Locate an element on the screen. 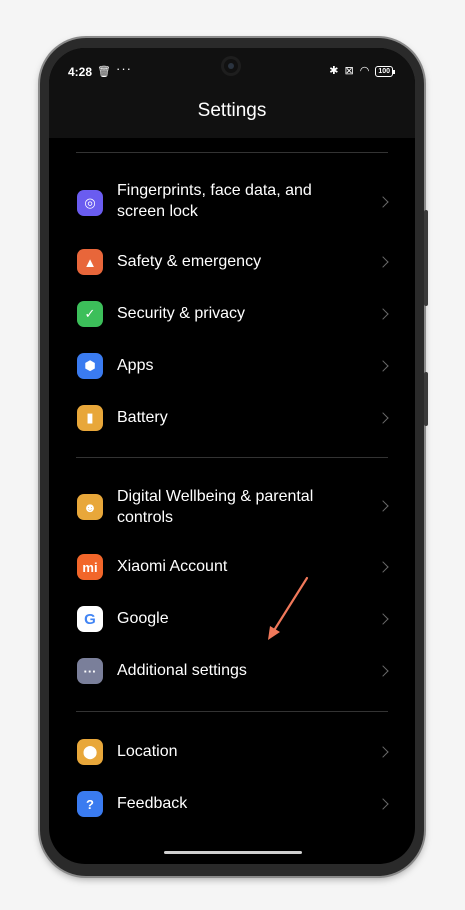 Image resolution: width=465 pixels, height=910 pixels. status-time: 4:28 is located at coordinates (80, 72).